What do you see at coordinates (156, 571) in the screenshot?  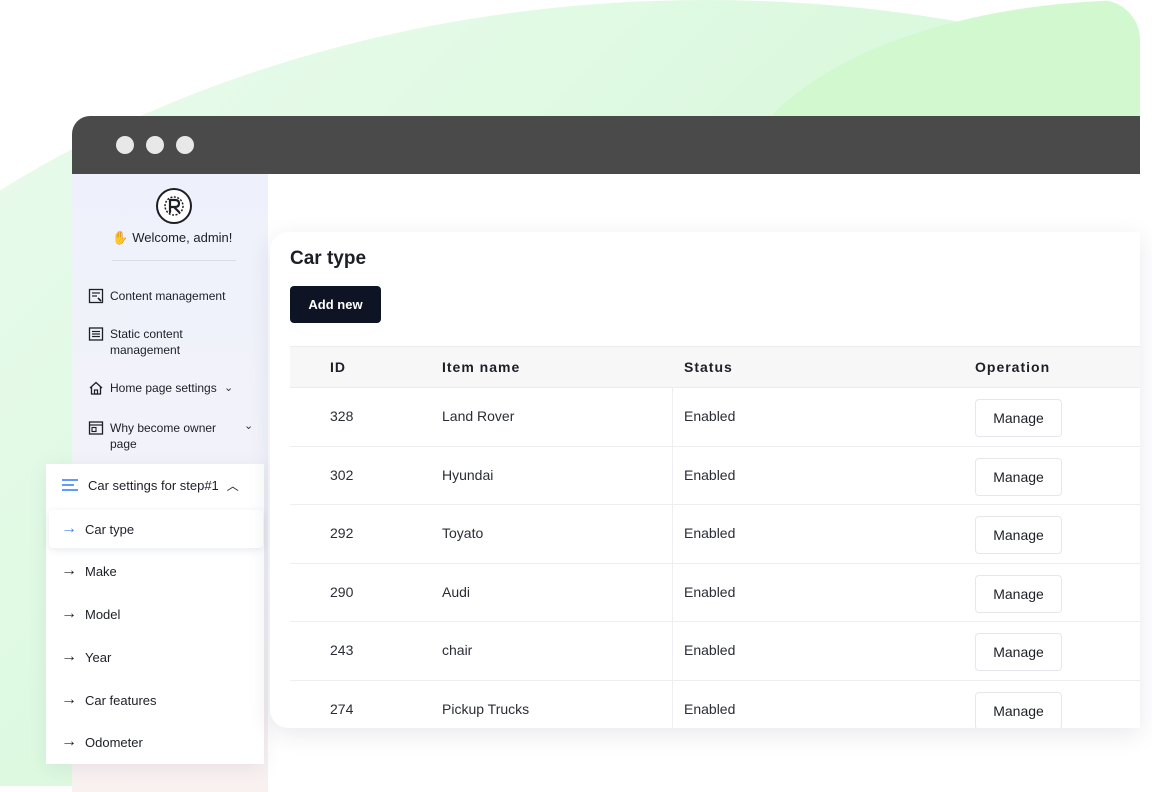 I see `sidebar-item-make: → Make` at bounding box center [156, 571].